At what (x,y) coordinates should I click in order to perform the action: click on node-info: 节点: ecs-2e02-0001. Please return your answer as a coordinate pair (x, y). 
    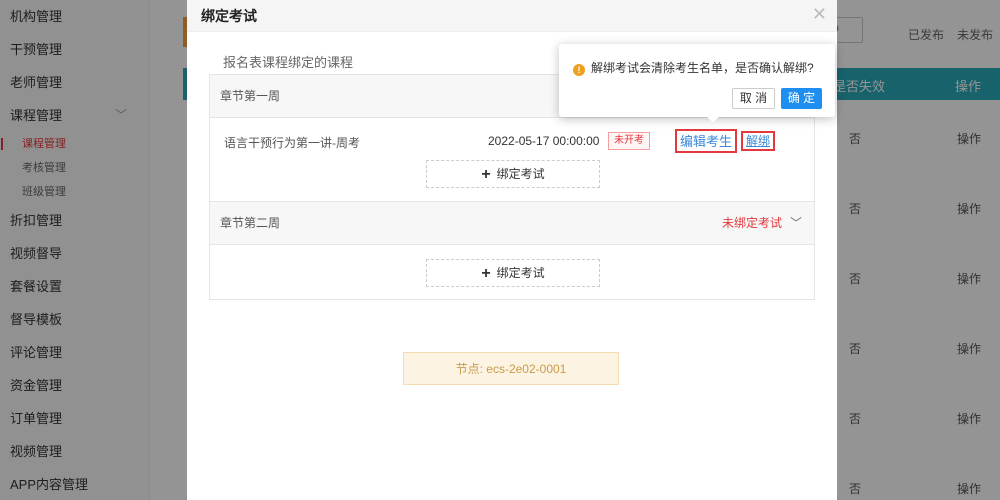
    Looking at the image, I should click on (511, 368).